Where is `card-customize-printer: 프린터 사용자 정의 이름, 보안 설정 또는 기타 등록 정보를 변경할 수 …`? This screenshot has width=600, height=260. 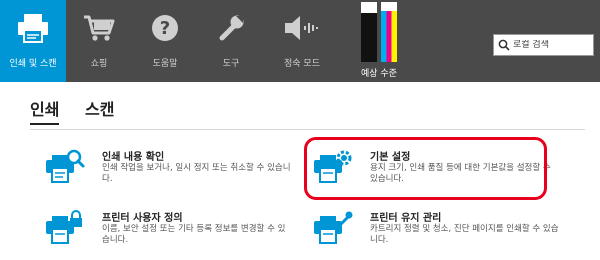
card-customize-printer: 프린터 사용자 정의 이름, 보안 설정 또는 기타 등록 정보를 변경할 수 … is located at coordinates (169, 231).